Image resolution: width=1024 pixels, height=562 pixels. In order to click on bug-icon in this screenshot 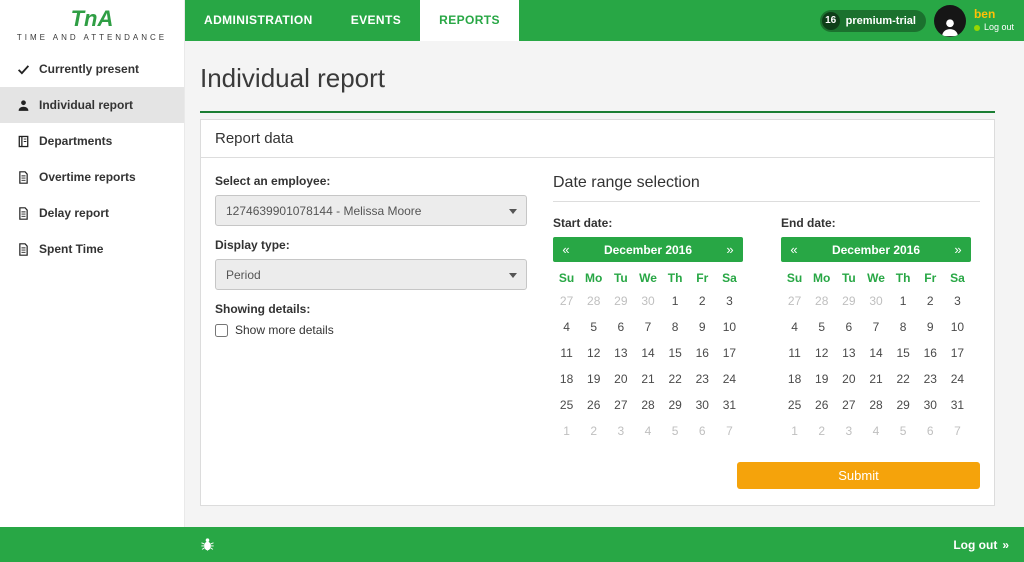, I will do `click(207, 544)`.